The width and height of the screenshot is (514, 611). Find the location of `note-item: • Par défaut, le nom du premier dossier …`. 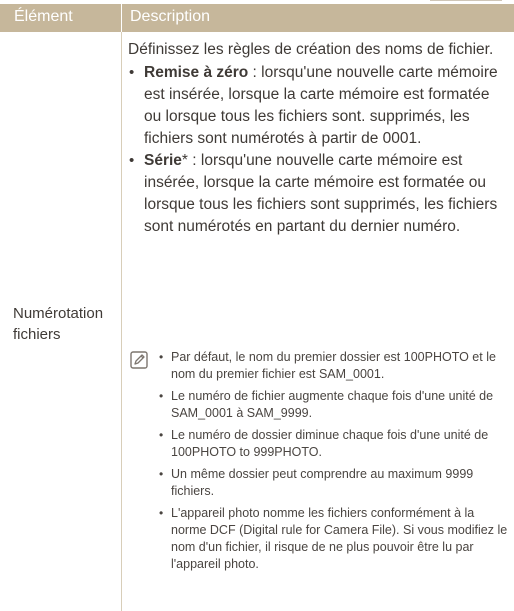

note-item: • Par défaut, le nom du premier dossier … is located at coordinates (334, 366).